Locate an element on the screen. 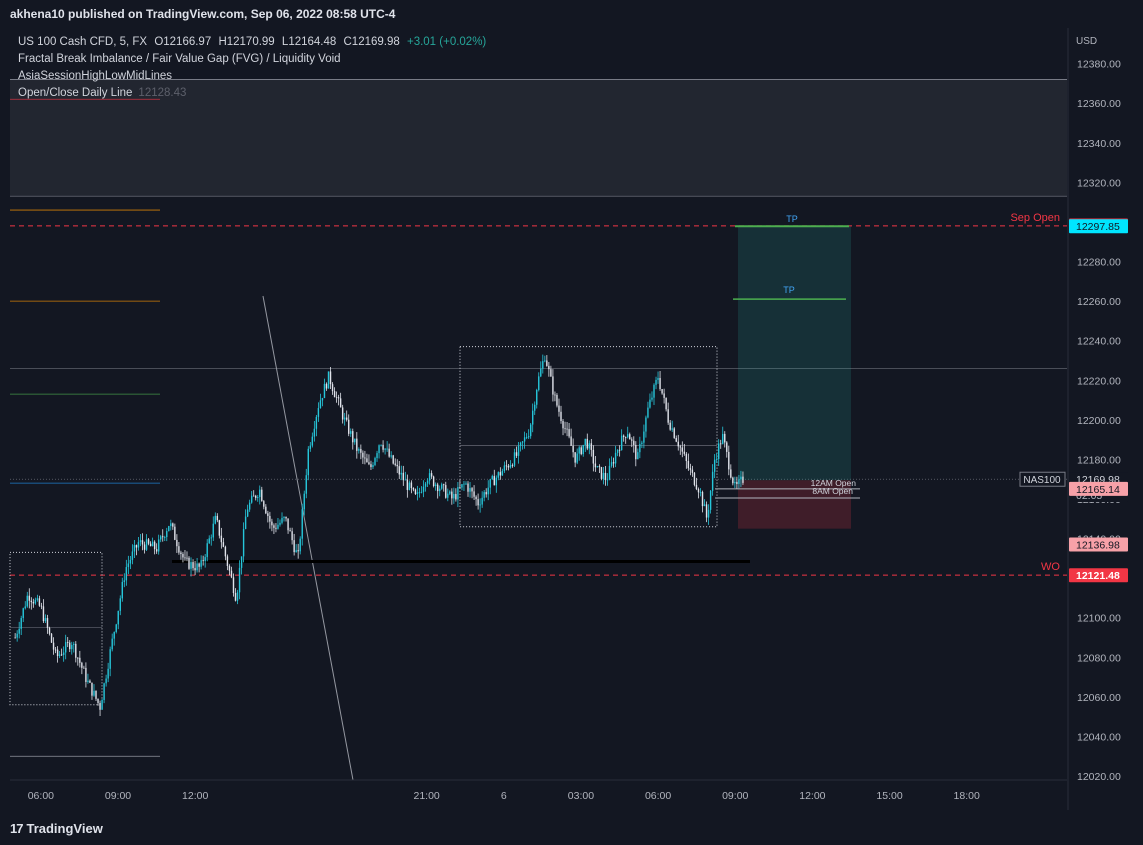 The height and width of the screenshot is (845, 1143). tradingview-brand: TradingView is located at coordinates (64, 828).